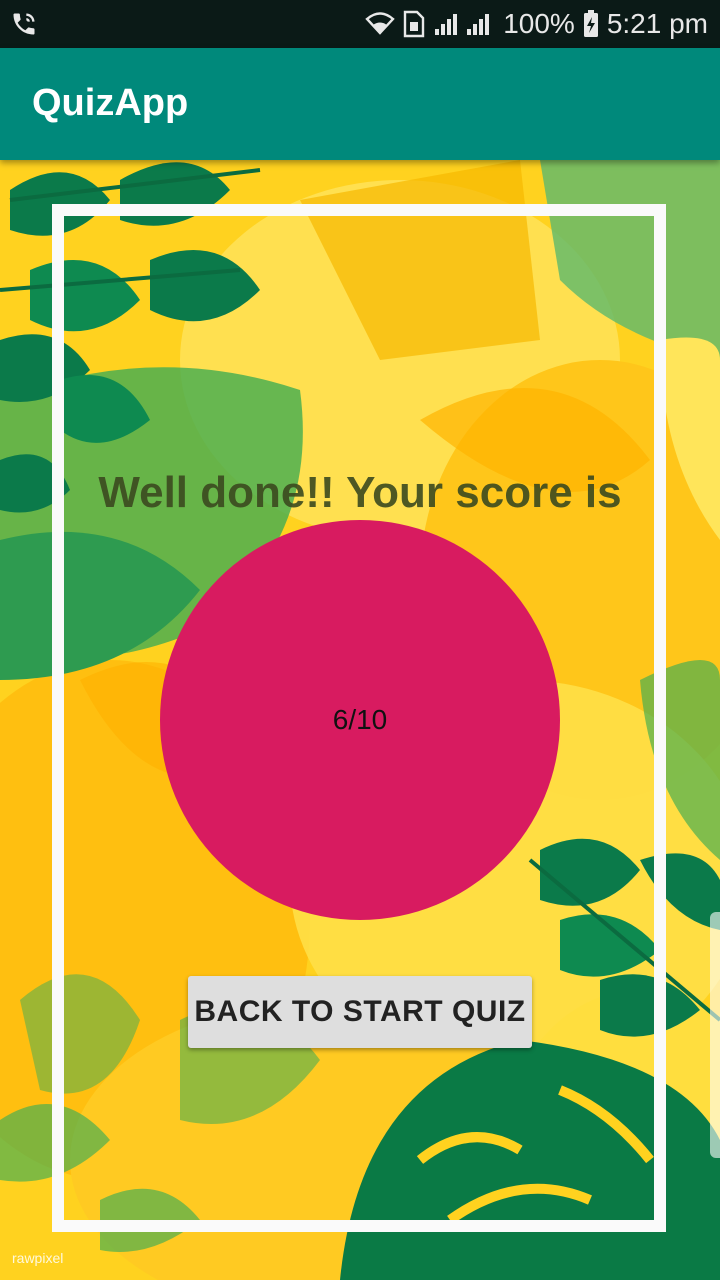  Describe the element at coordinates (657, 23) in the screenshot. I see `clock: 5:21 pm` at that location.